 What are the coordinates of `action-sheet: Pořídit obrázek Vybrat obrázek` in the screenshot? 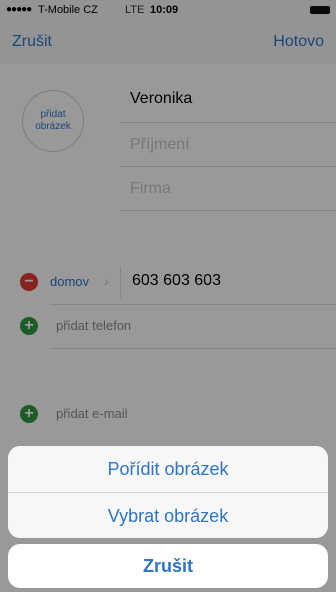 It's located at (168, 492).